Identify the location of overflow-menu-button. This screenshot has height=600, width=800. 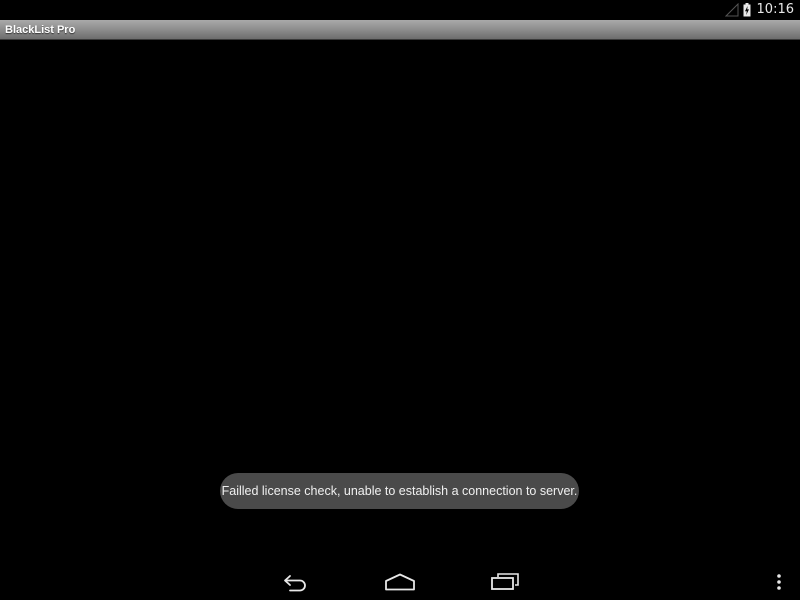
(779, 582).